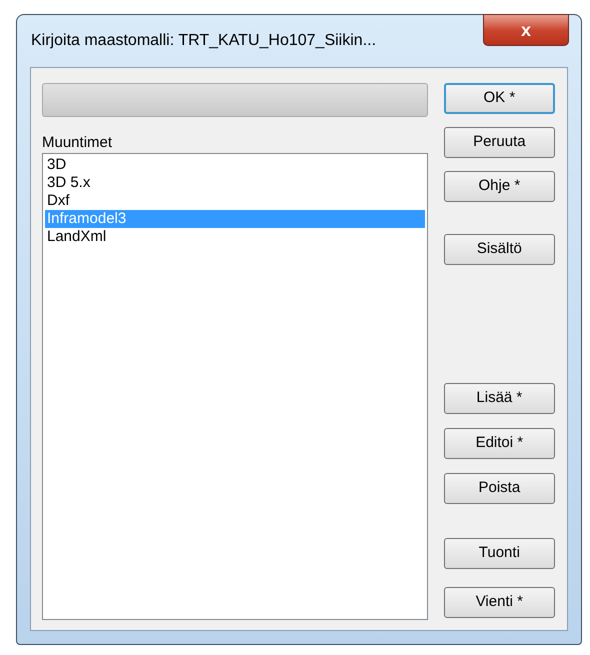 The image size is (590, 655). I want to click on list-item: 3D 5.x, so click(235, 183).